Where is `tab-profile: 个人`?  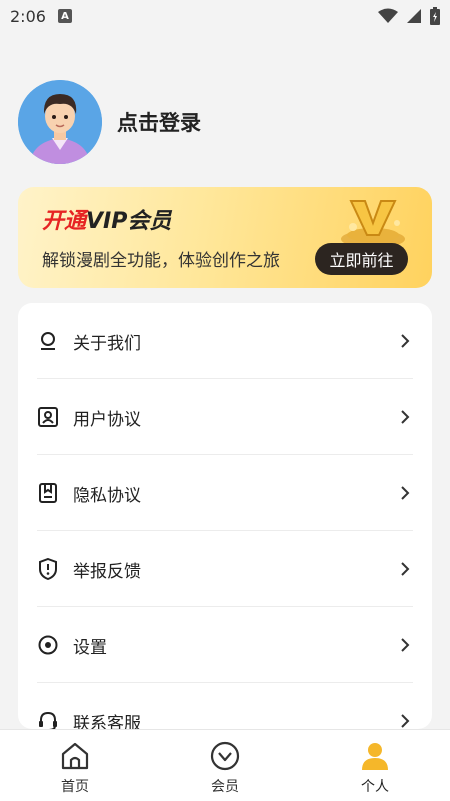
tab-profile: 个人 is located at coordinates (375, 765).